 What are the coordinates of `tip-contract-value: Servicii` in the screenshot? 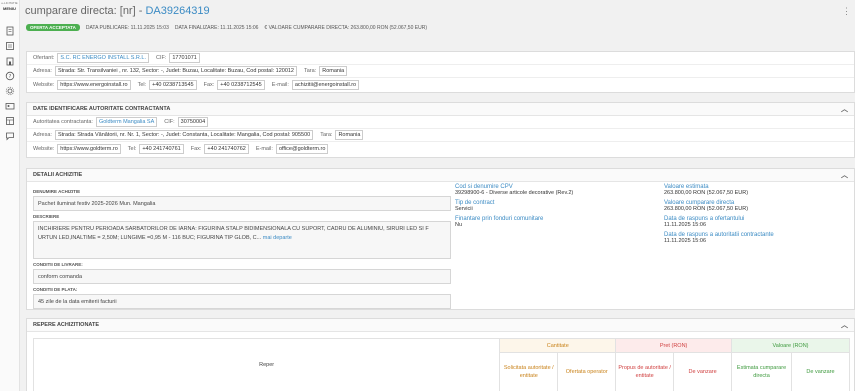 It's located at (464, 209).